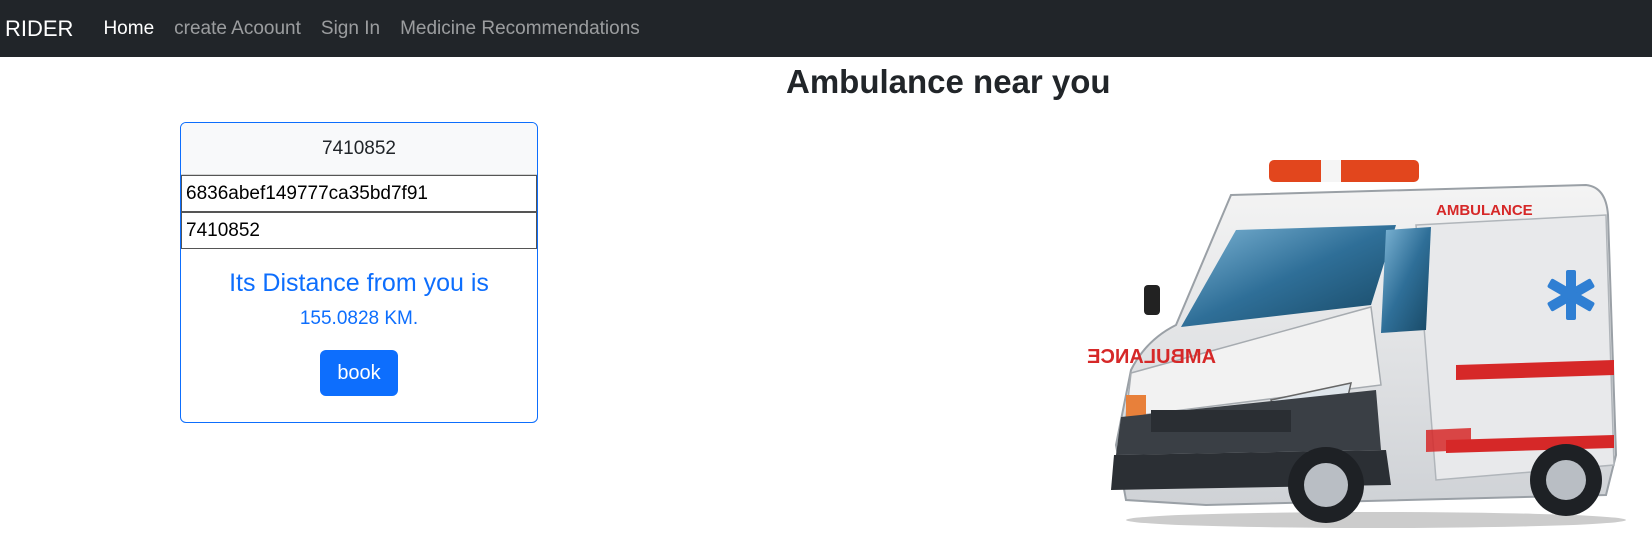 This screenshot has width=1652, height=554. What do you see at coordinates (359, 230) in the screenshot?
I see `phone-field` at bounding box center [359, 230].